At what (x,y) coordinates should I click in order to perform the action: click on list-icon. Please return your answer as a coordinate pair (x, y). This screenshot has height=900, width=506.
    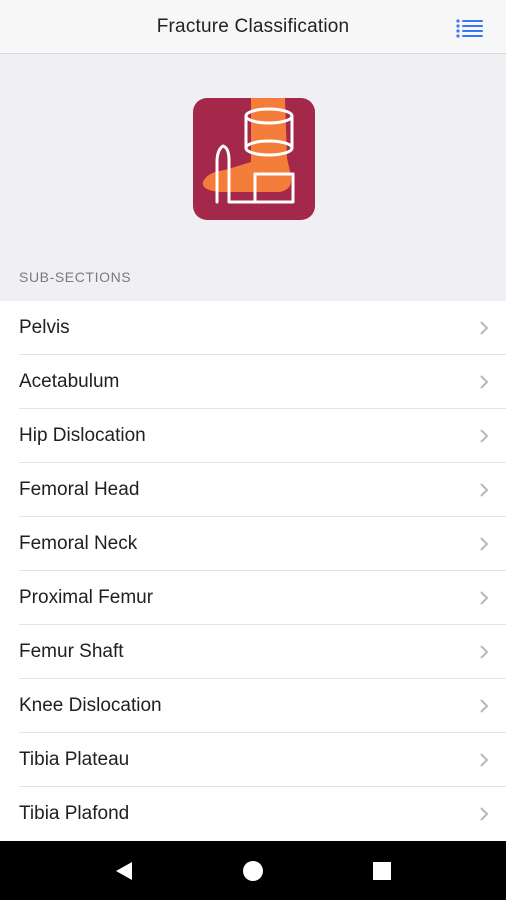
    Looking at the image, I should click on (469, 28).